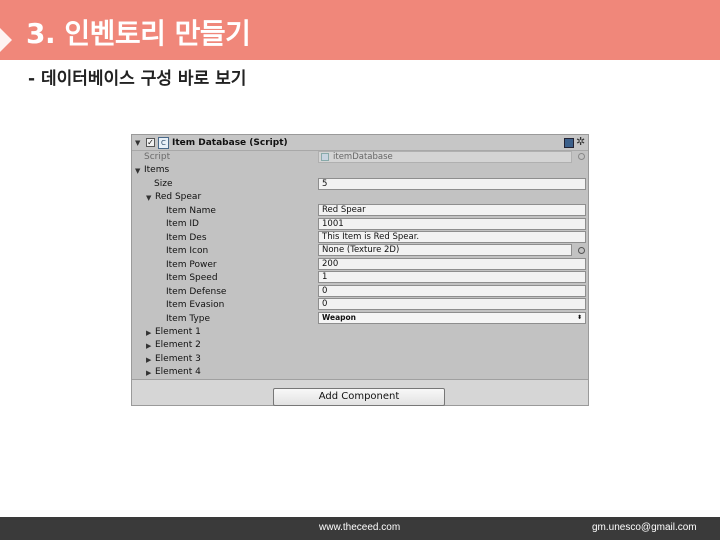 The image size is (720, 540). Describe the element at coordinates (163, 184) in the screenshot. I see `size-label: Size` at that location.